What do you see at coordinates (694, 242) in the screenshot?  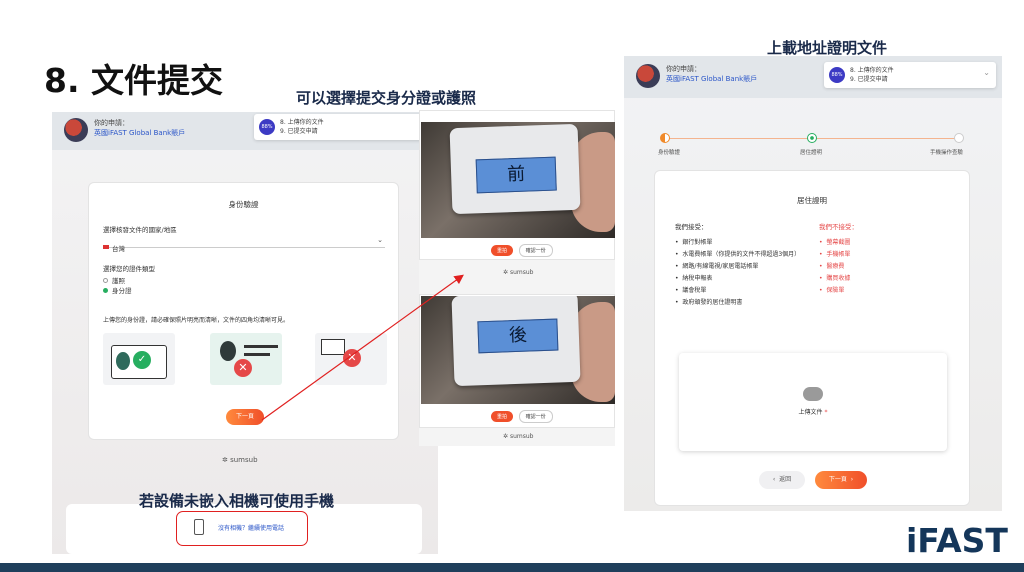 I see `list-item: • 銀行對帳單` at bounding box center [694, 242].